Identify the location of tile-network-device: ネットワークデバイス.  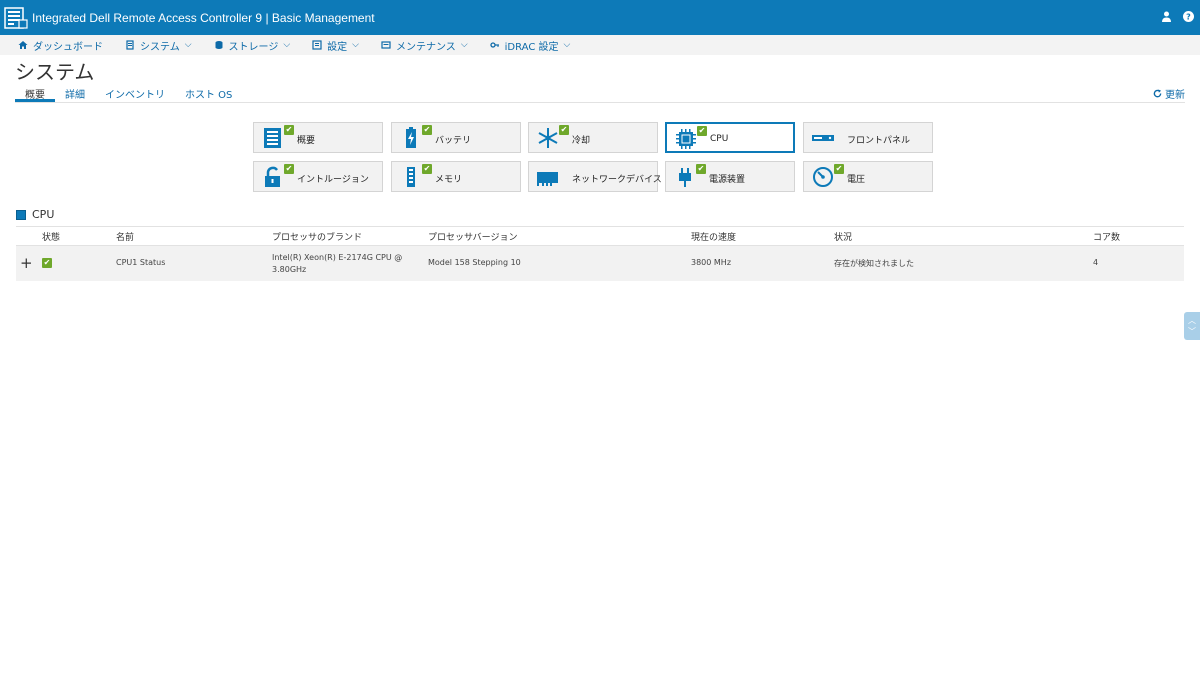
(595, 176).